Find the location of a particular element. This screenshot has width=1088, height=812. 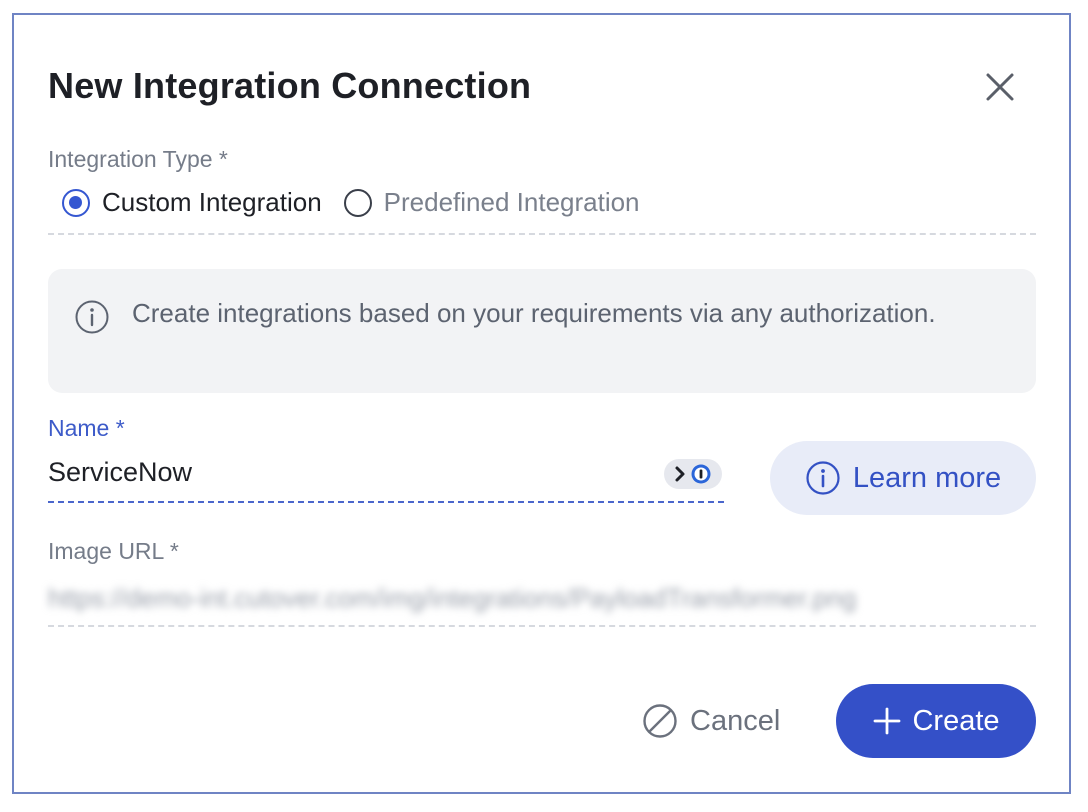

learn-more-label: Learn more is located at coordinates (927, 477).